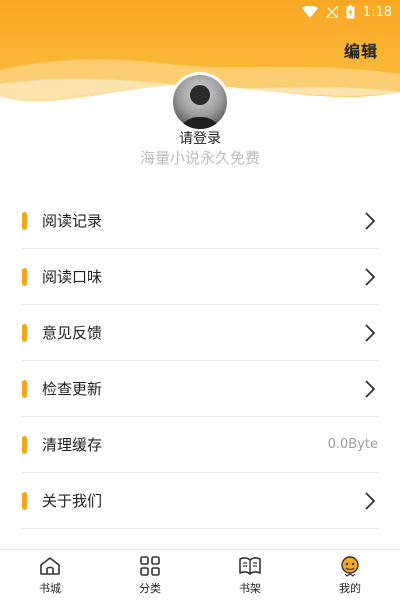 This screenshot has width=400, height=600. I want to click on bottom-tab-bar: 书城 分类 书架 我的, so click(200, 574).